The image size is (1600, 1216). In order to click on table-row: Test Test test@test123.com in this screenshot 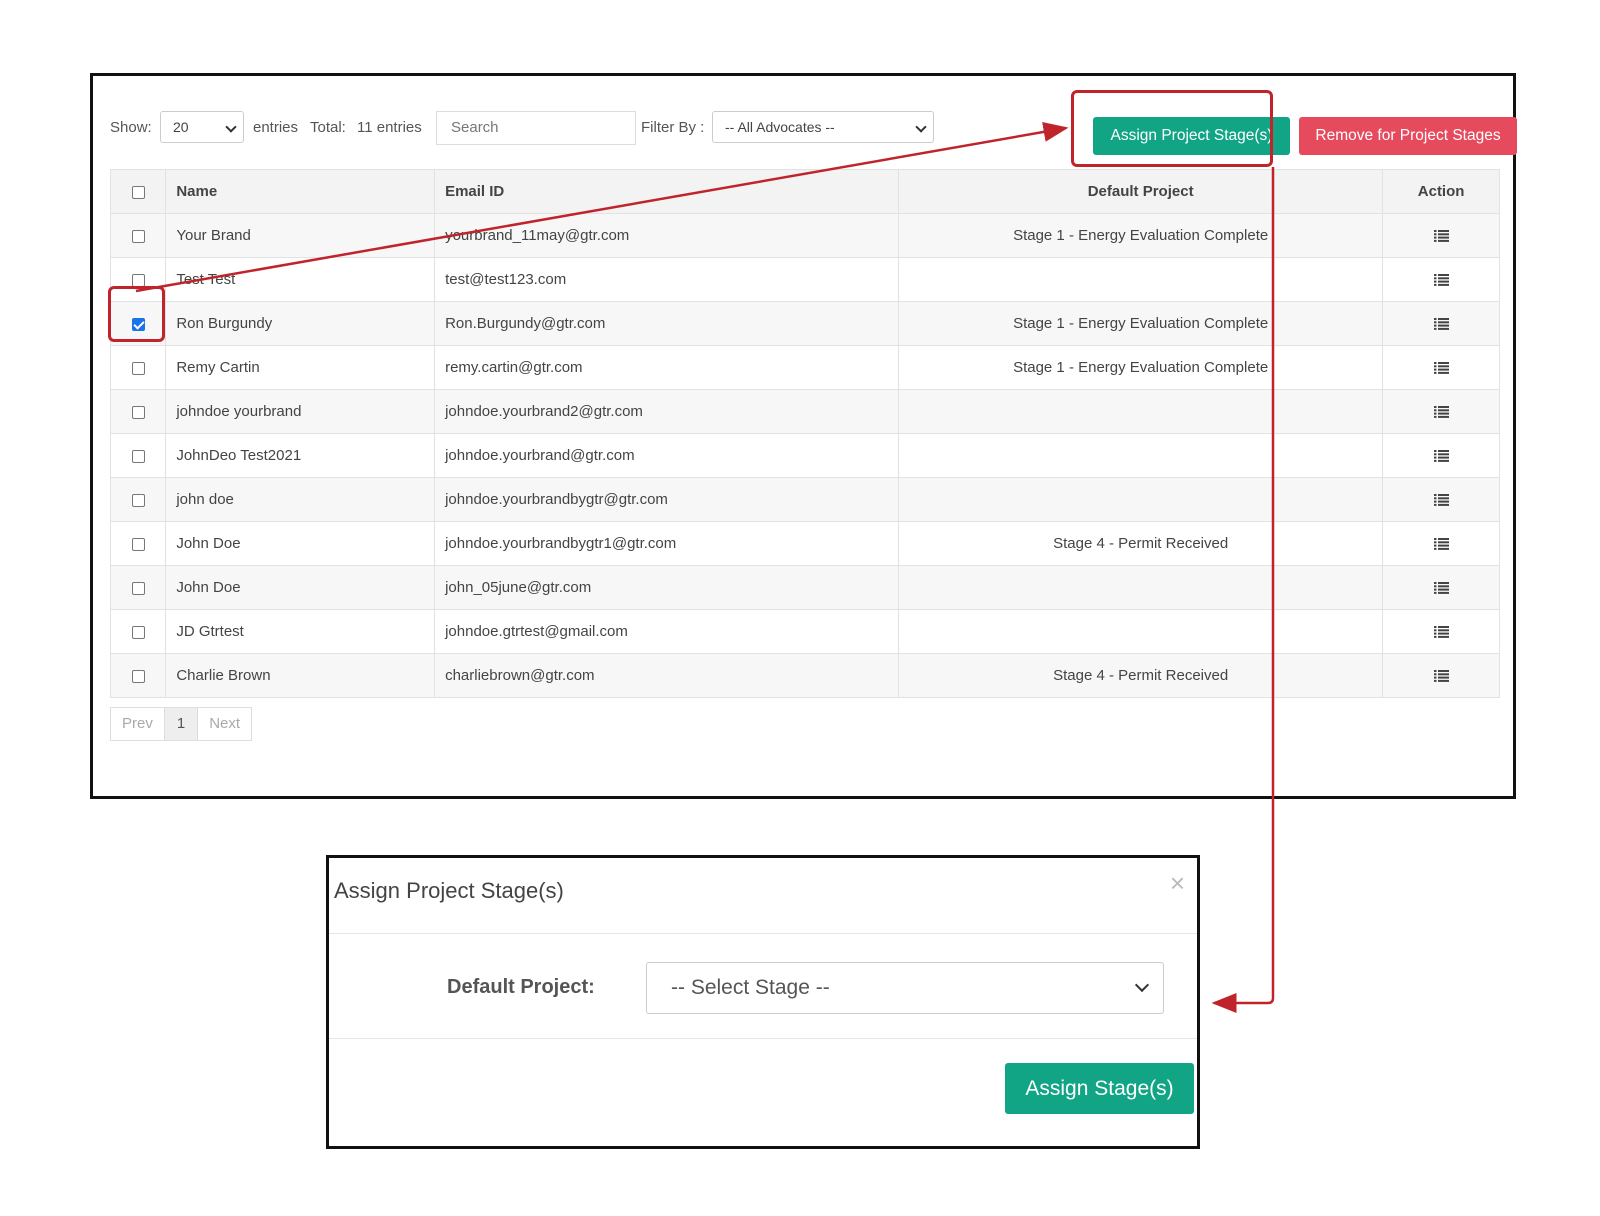, I will do `click(804, 279)`.